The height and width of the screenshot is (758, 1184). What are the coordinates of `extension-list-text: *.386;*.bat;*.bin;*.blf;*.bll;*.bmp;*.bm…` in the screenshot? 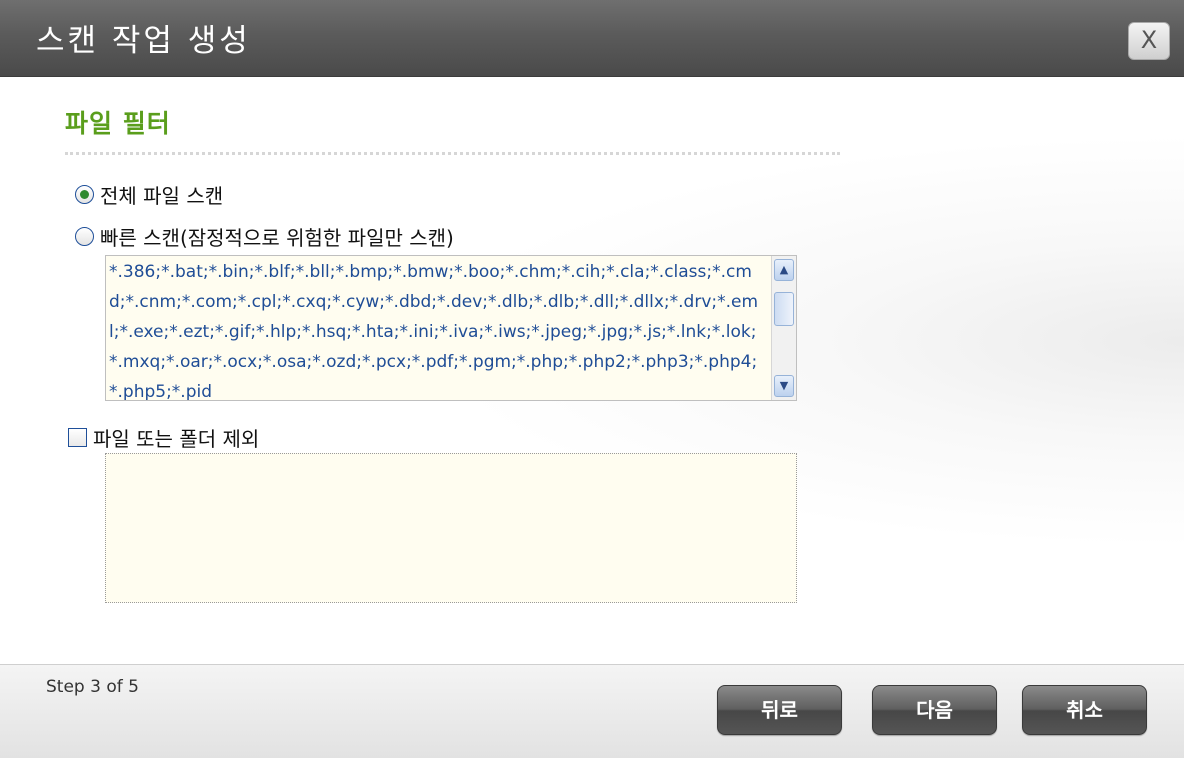 It's located at (434, 331).